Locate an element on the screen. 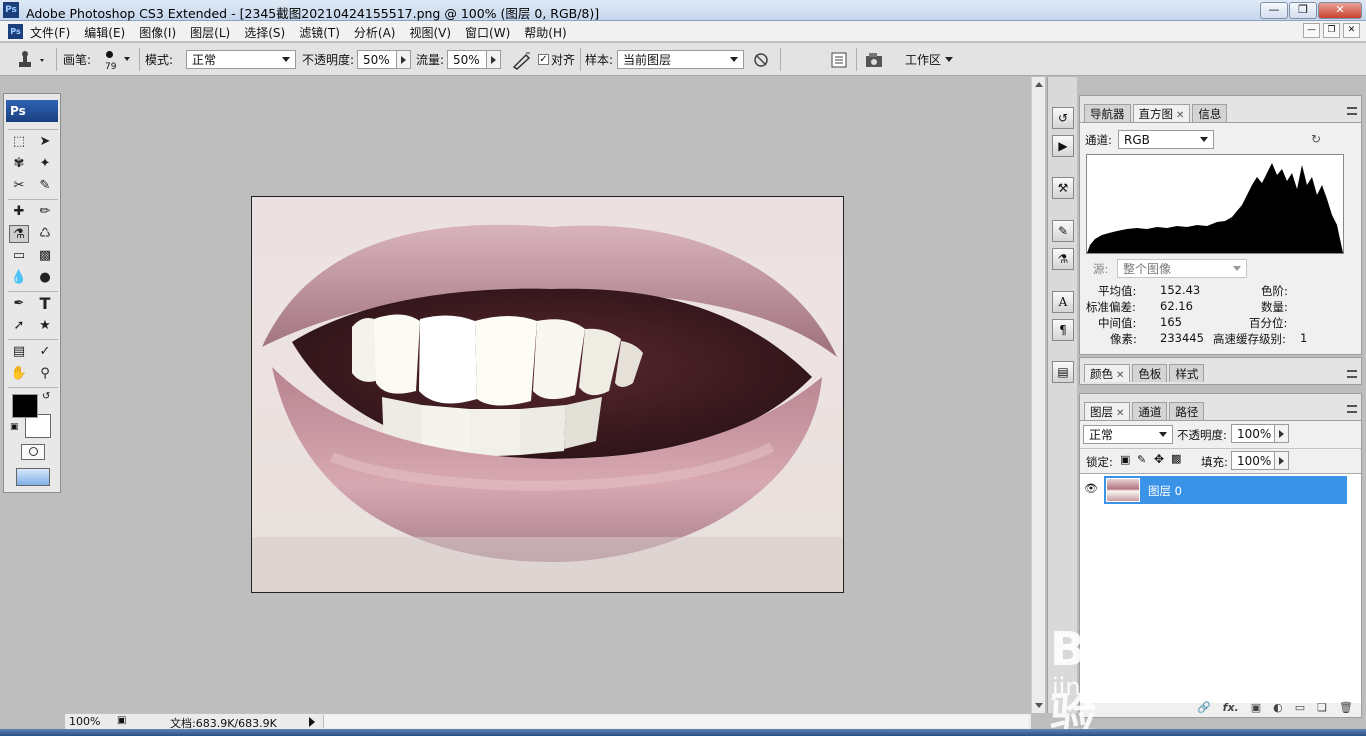 This screenshot has height=736, width=1366. actions-panel-icon: ▶ is located at coordinates (1063, 146).